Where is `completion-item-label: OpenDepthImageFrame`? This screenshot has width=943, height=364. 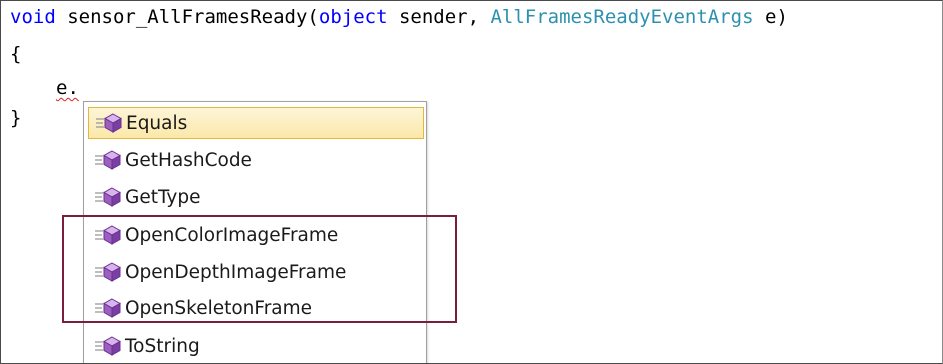
completion-item-label: OpenDepthImageFrame is located at coordinates (236, 272).